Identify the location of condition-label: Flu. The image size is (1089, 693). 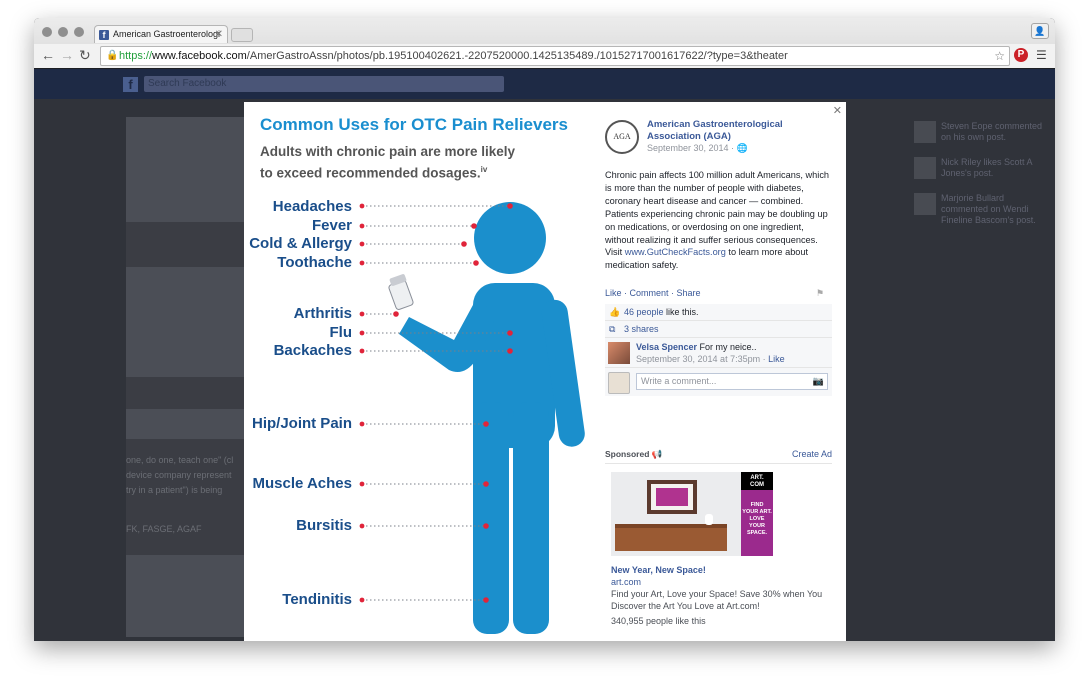
(341, 332).